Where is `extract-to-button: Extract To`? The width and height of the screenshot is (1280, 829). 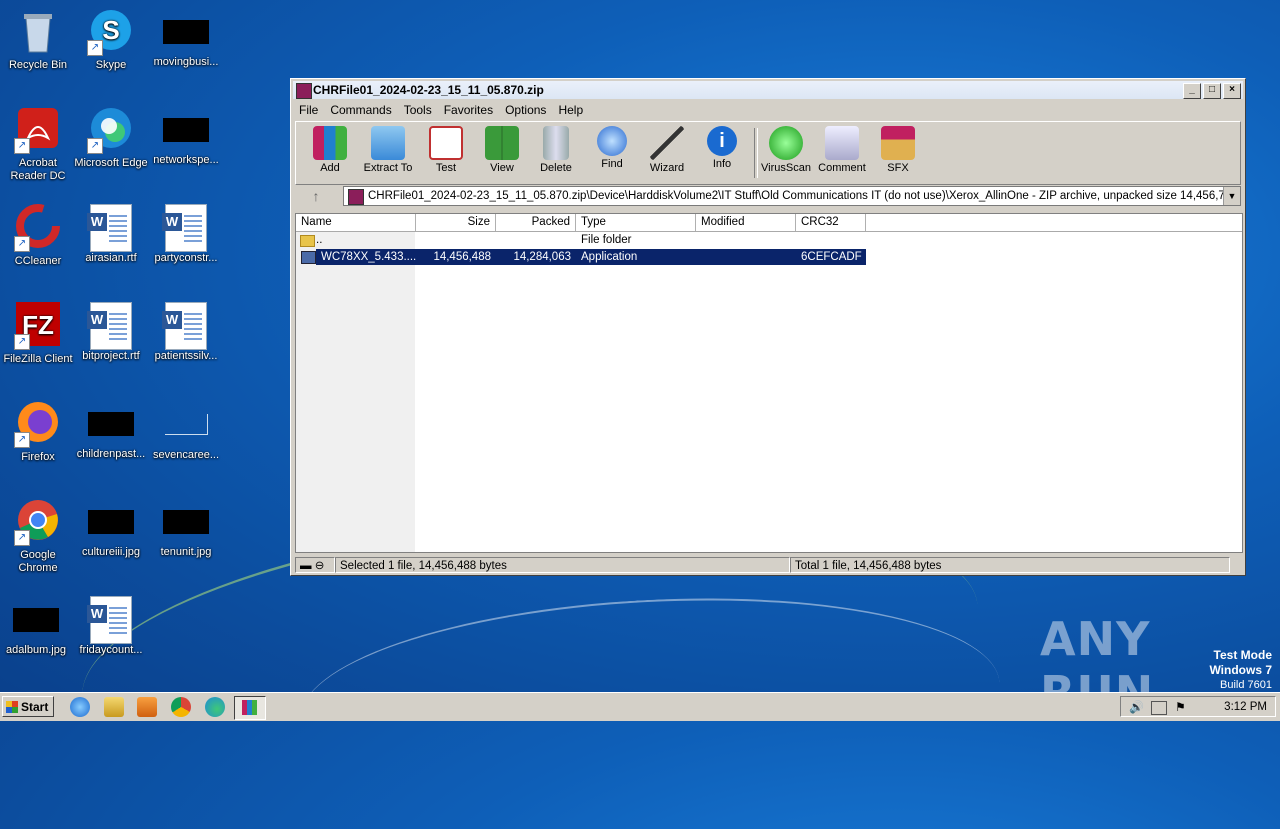 extract-to-button: Extract To is located at coordinates (388, 150).